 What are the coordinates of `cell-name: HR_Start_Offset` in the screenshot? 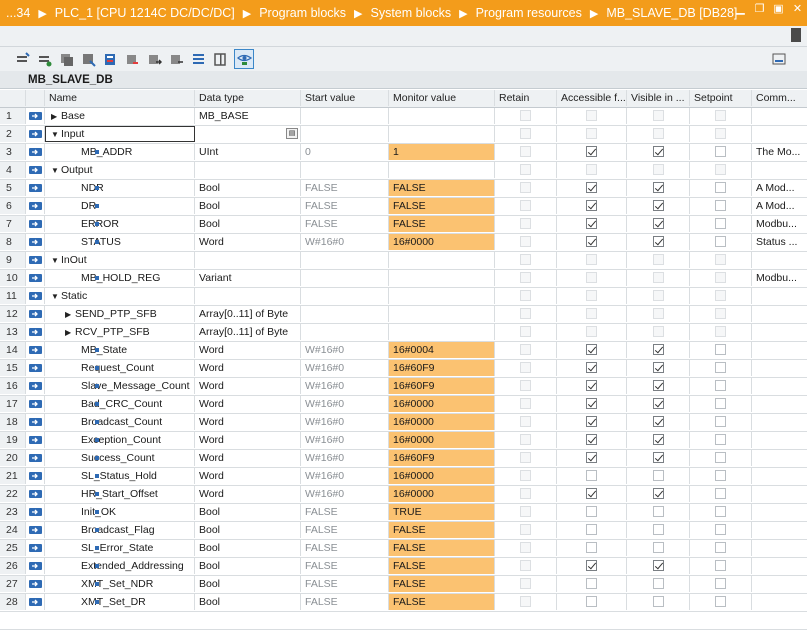 It's located at (120, 494).